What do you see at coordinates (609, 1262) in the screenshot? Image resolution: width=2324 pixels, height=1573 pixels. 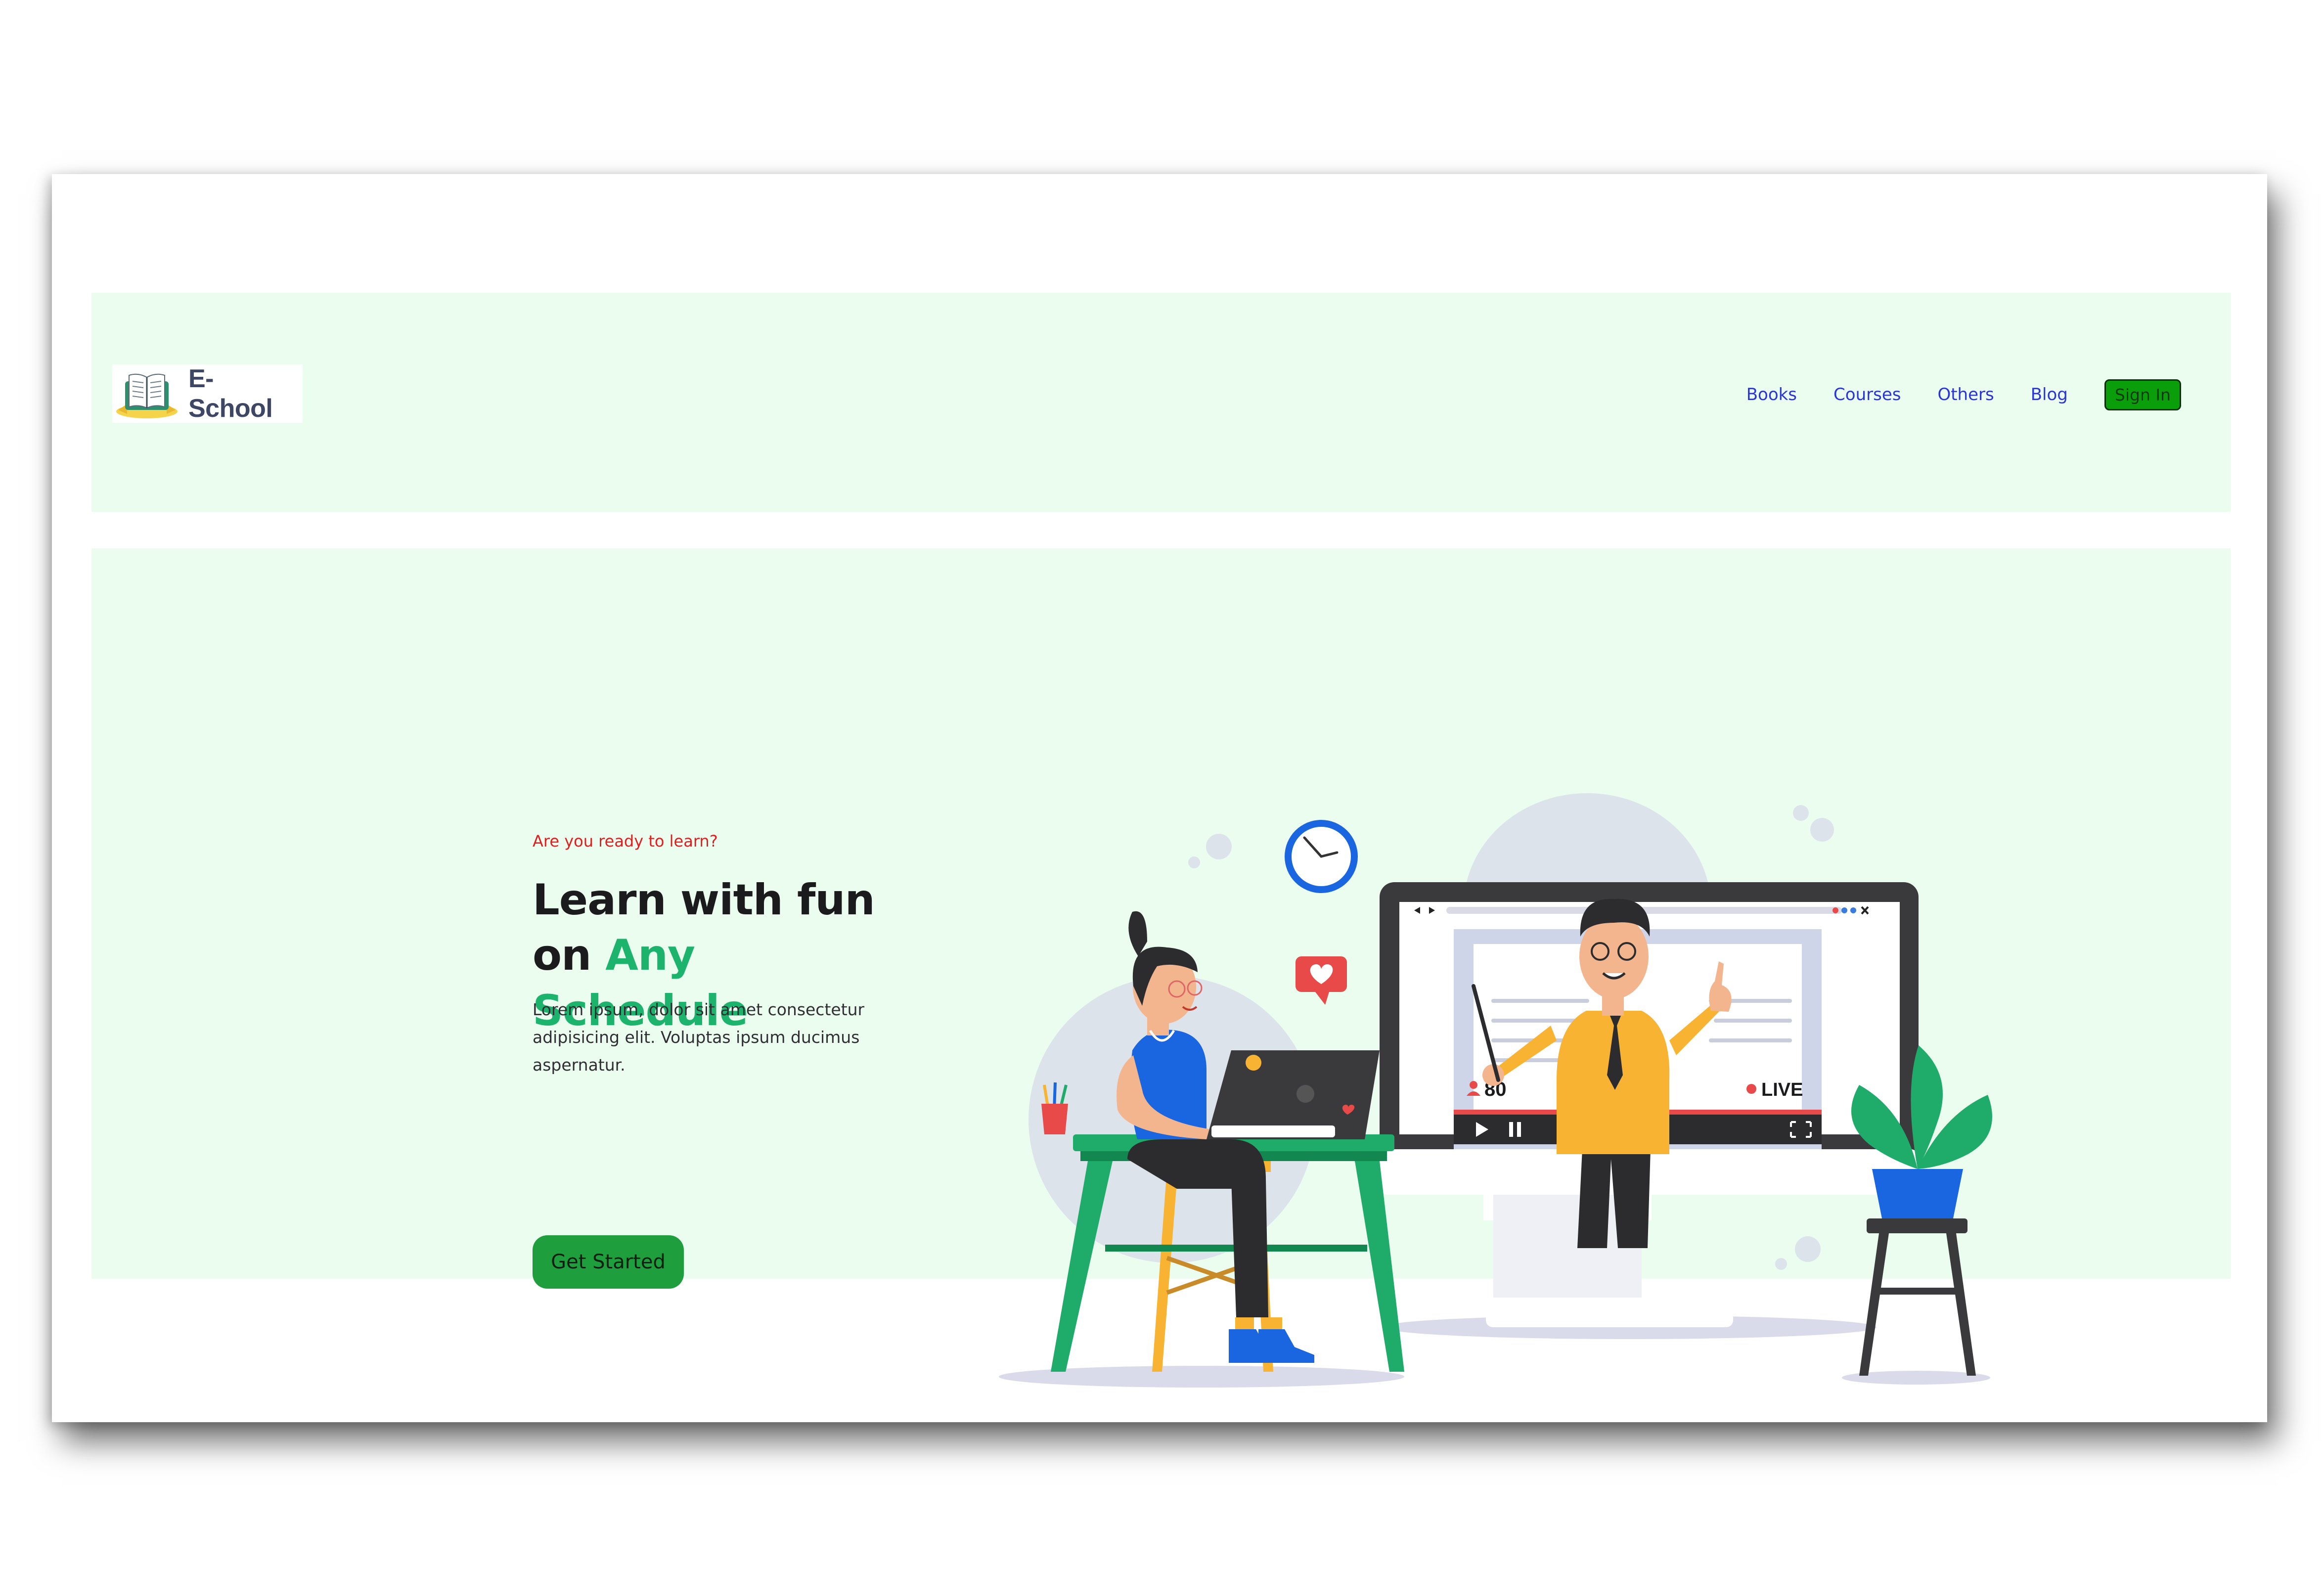 I see `get-started-button: Get Started` at bounding box center [609, 1262].